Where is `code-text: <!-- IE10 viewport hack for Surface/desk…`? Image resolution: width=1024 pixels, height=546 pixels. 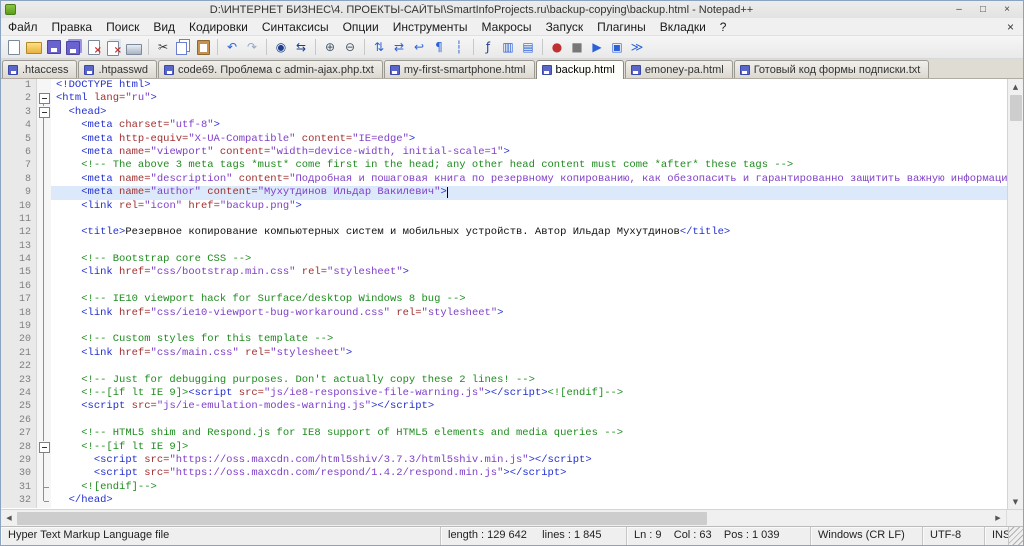
code-text: <!-- IE10 viewport hack for Surface/desk… is located at coordinates (529, 299).